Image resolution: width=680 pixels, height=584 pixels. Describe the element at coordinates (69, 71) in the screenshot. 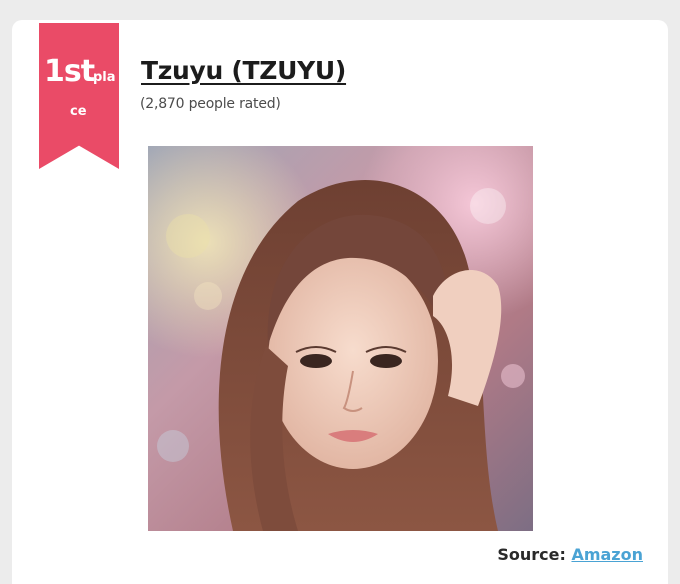

I see `rank-number: 1st` at that location.